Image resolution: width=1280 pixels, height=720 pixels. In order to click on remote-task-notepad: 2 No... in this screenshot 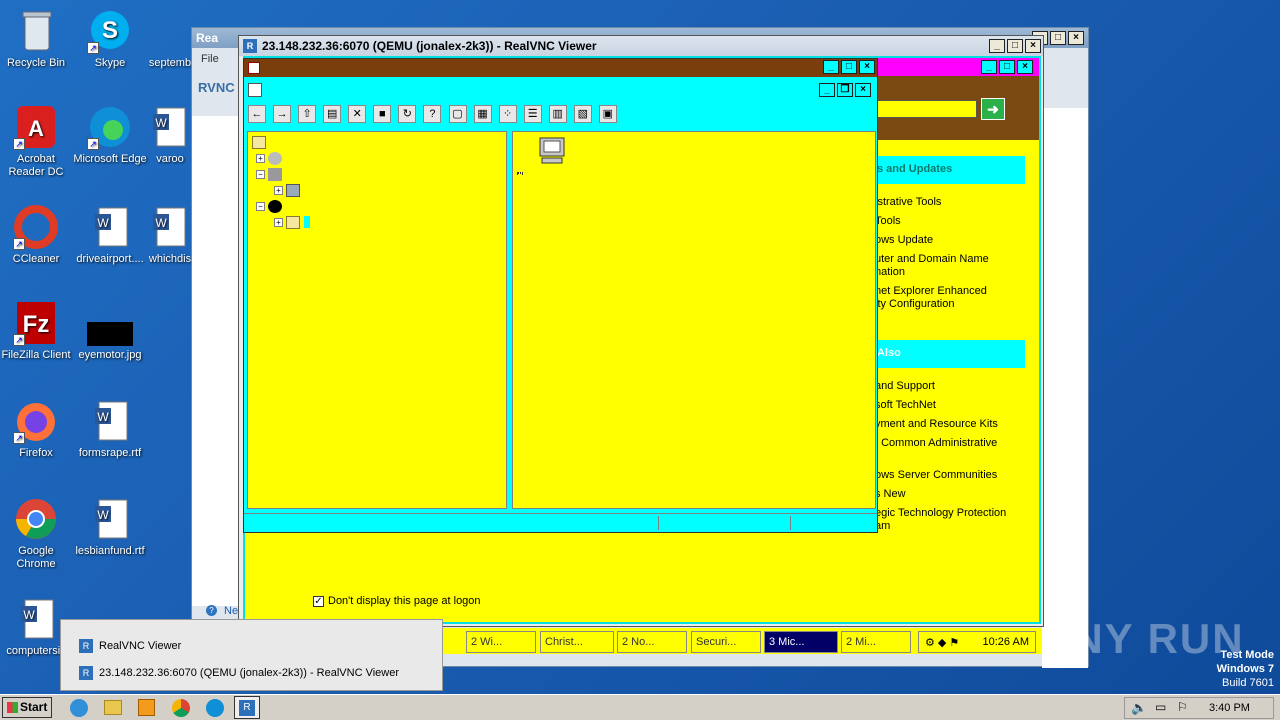, I will do `click(652, 642)`.